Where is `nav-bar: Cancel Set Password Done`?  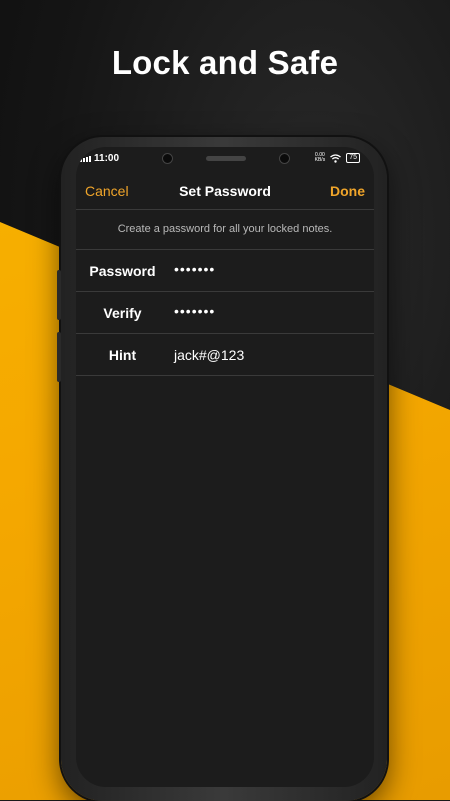
nav-bar: Cancel Set Password Done is located at coordinates (225, 190).